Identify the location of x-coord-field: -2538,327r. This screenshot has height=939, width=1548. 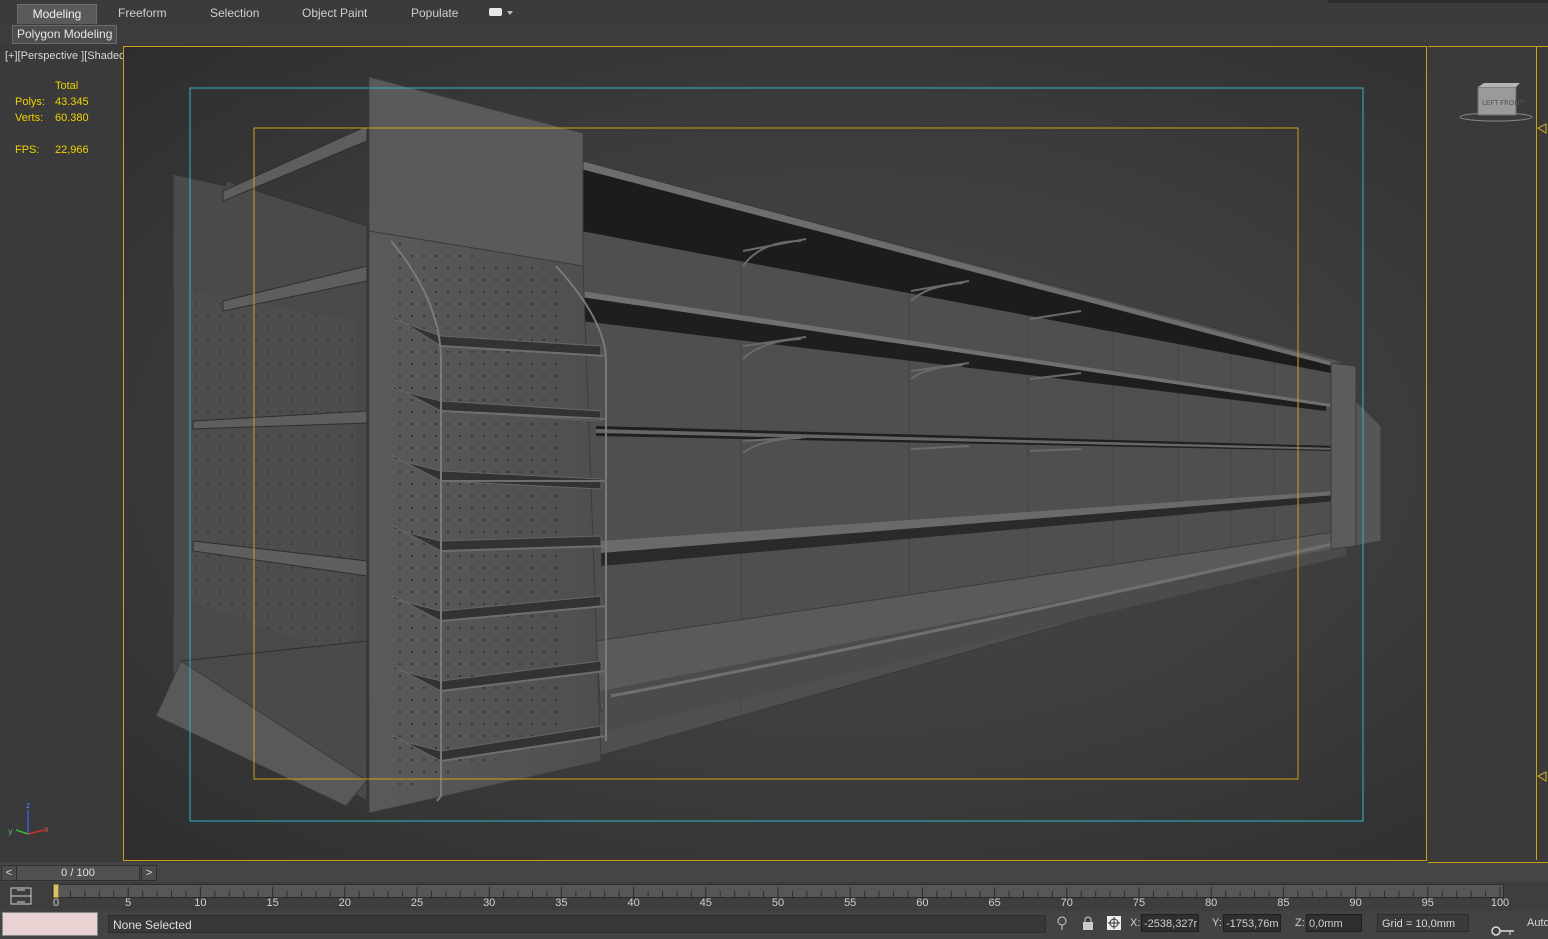
(1170, 923).